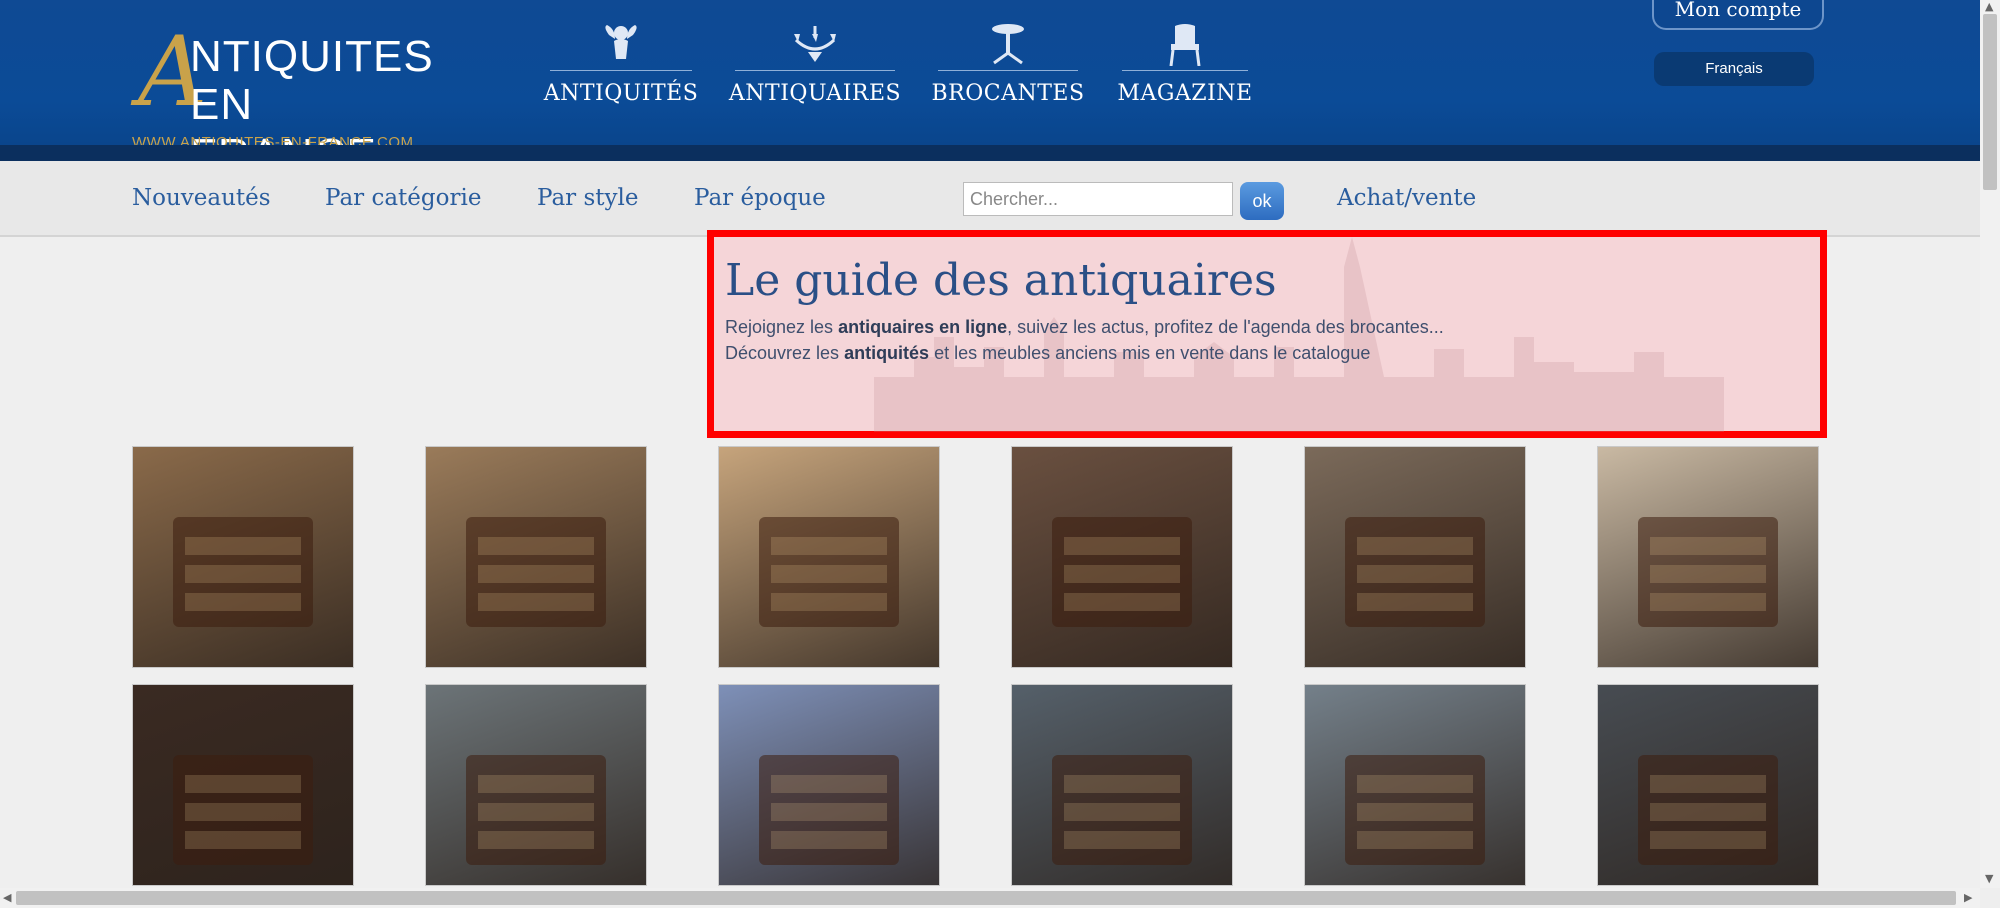 The width and height of the screenshot is (2000, 908). I want to click on product-thumbnail-sewing-table, so click(536, 785).